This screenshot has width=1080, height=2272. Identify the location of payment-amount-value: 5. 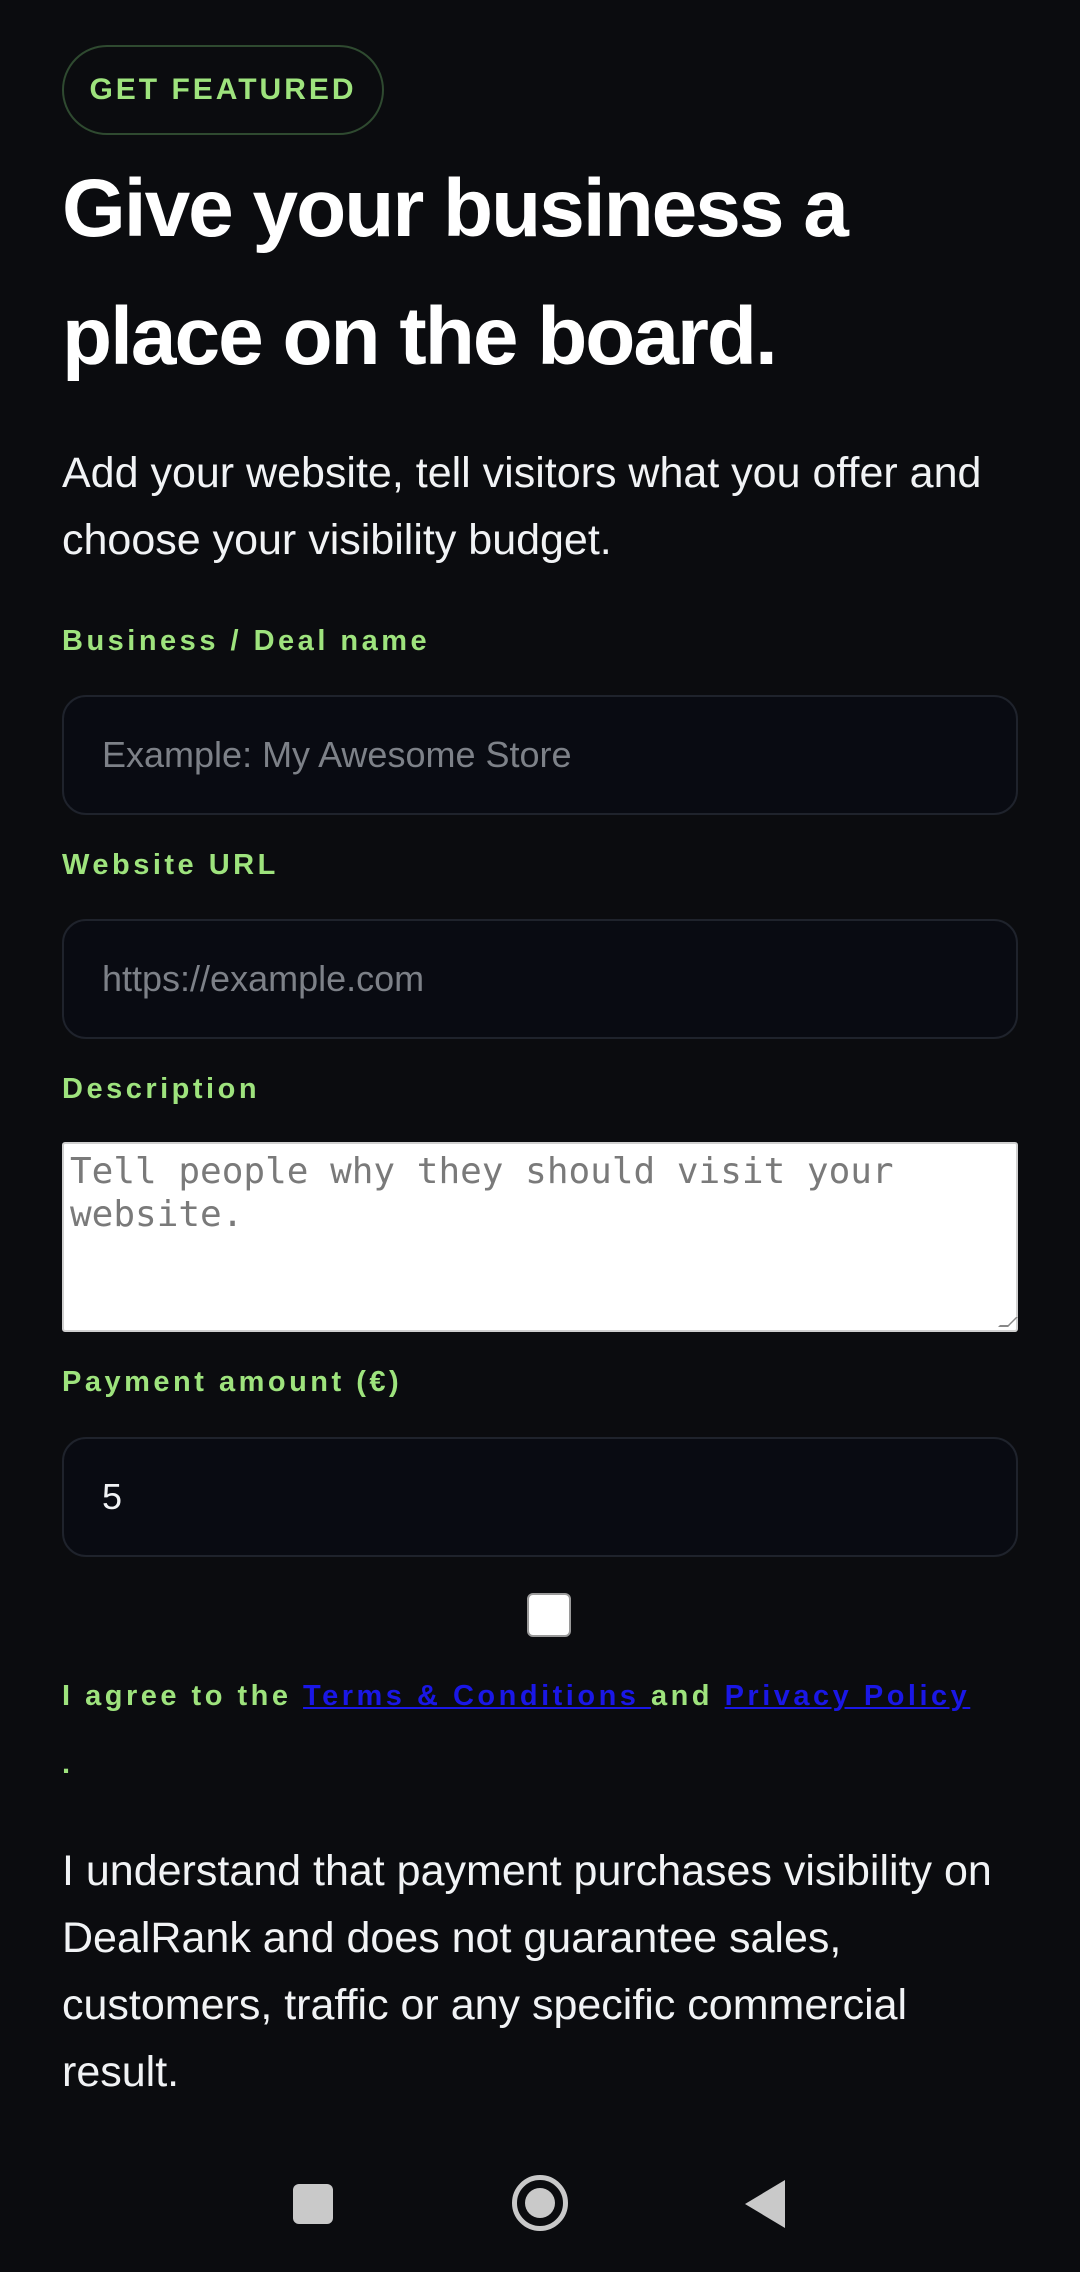
(112, 1496).